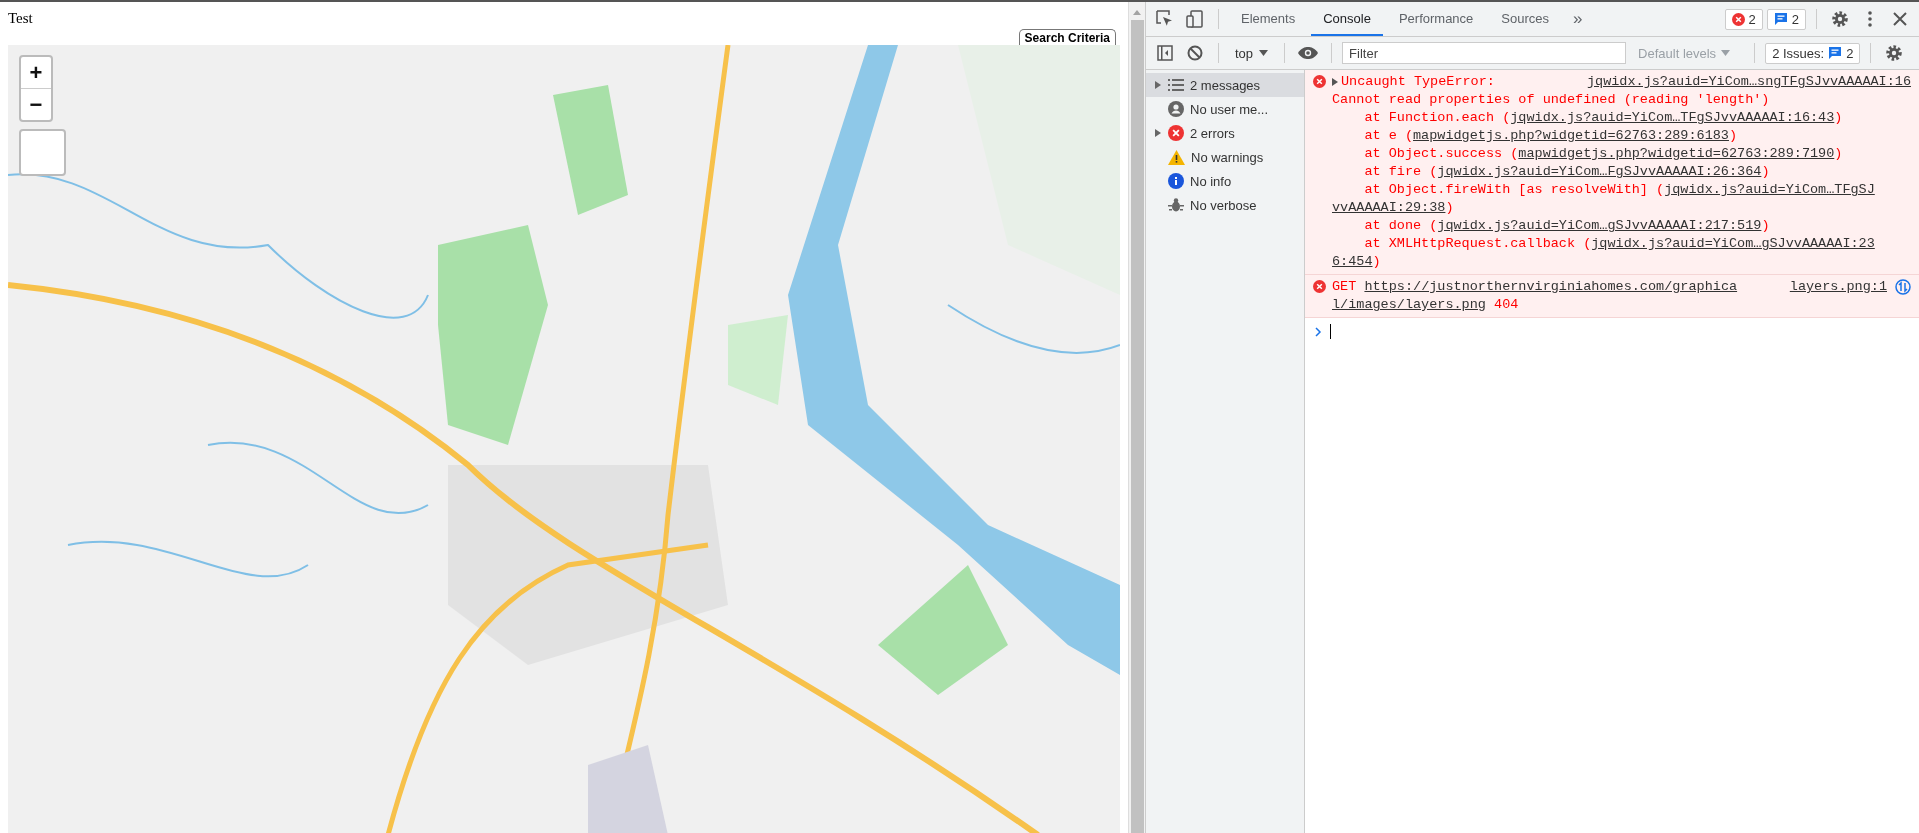  I want to click on source-link: jqwidx.js?auid=YiCom…TFgSJ, so click(1769, 190).